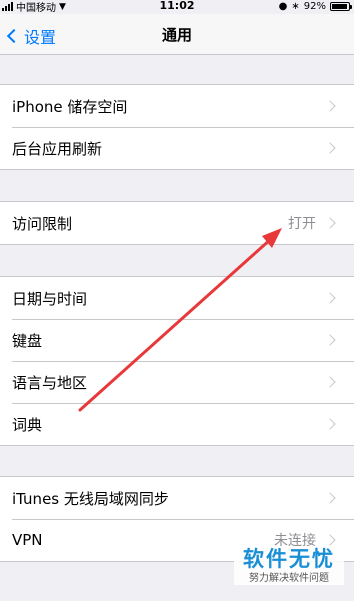  I want to click on list-item-label: VPN, so click(27, 540).